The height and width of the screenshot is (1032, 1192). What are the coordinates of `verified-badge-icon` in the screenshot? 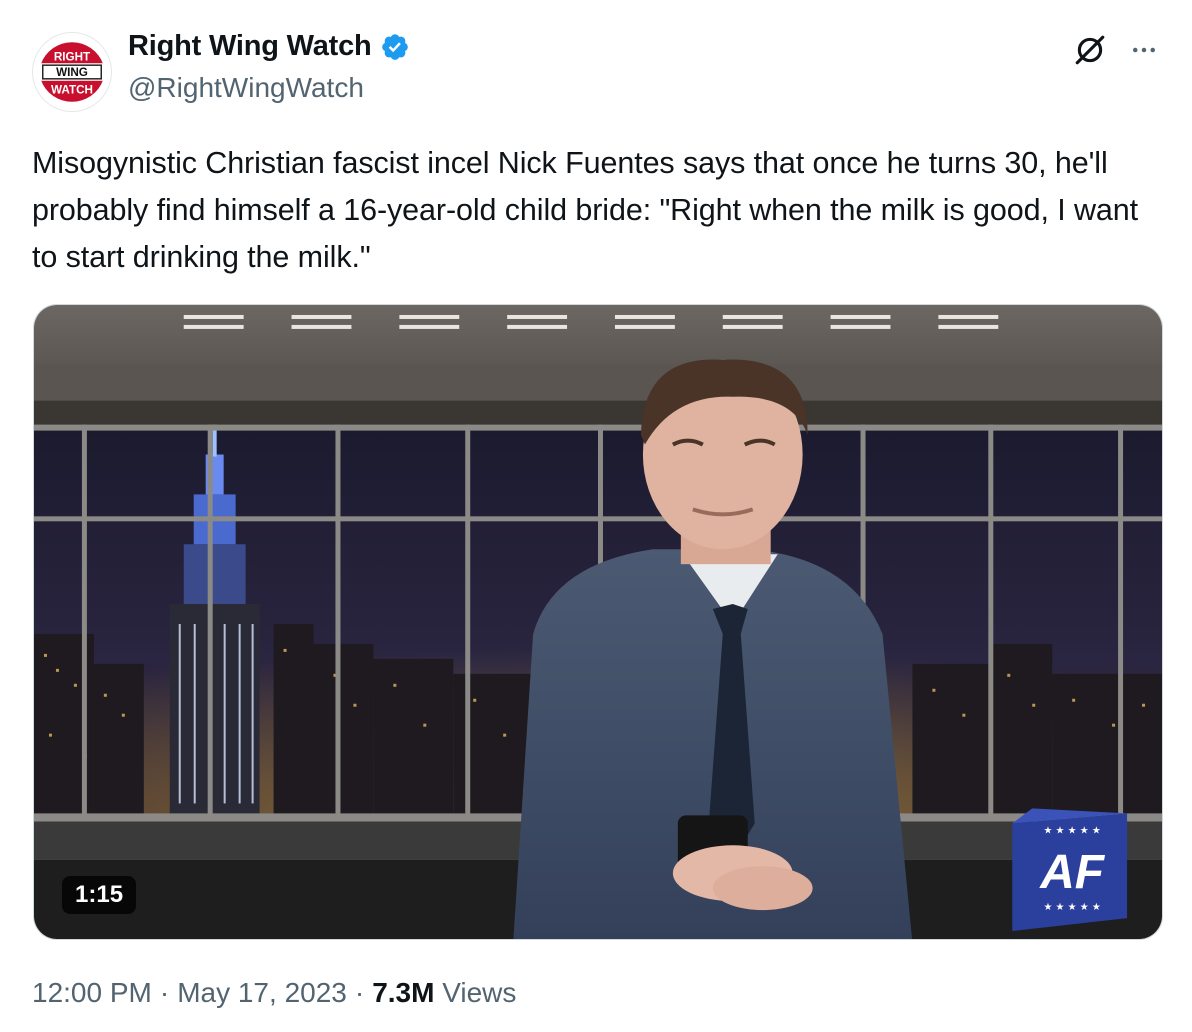 It's located at (395, 47).